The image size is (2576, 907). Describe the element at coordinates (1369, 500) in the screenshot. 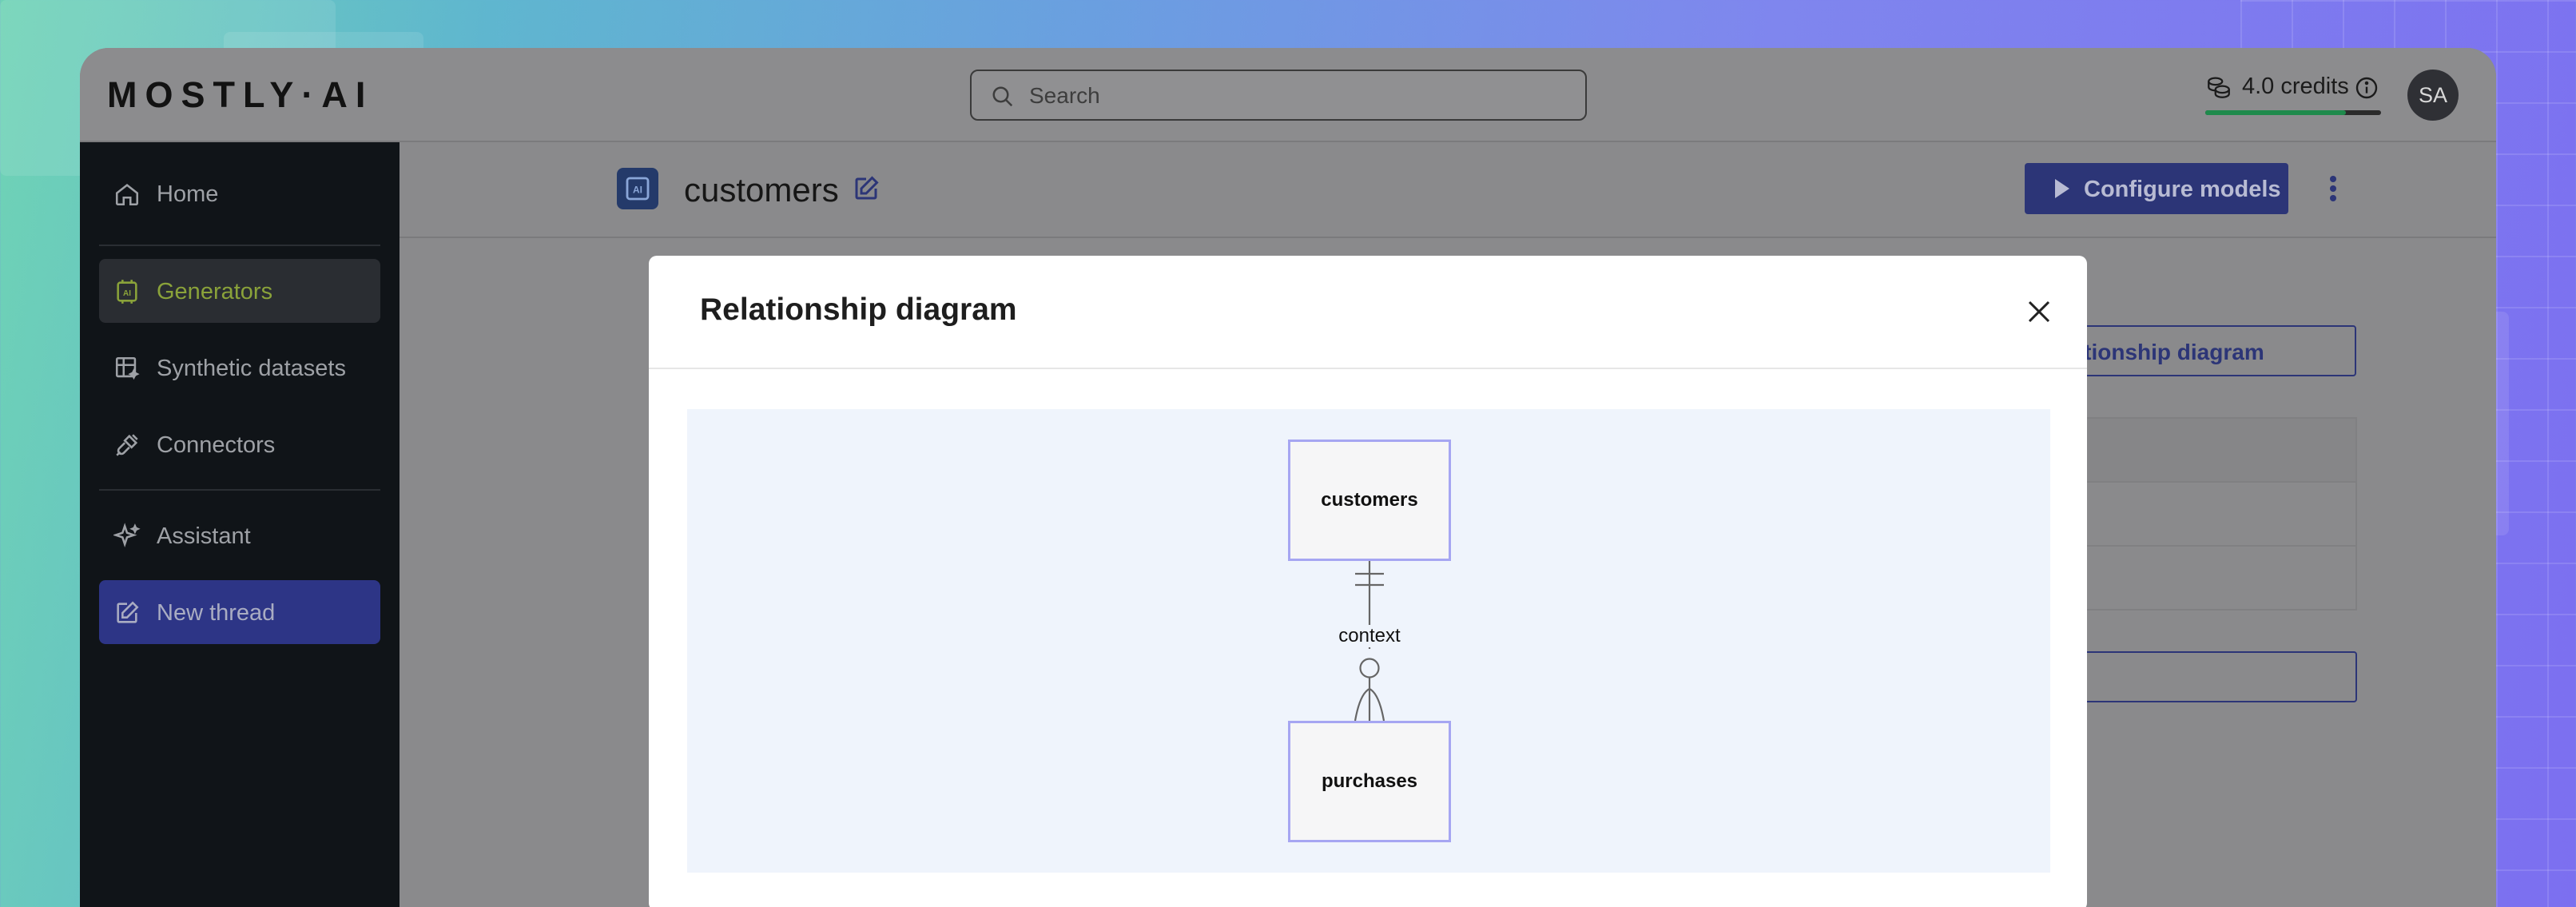

I see `entity-customers: customers` at that location.